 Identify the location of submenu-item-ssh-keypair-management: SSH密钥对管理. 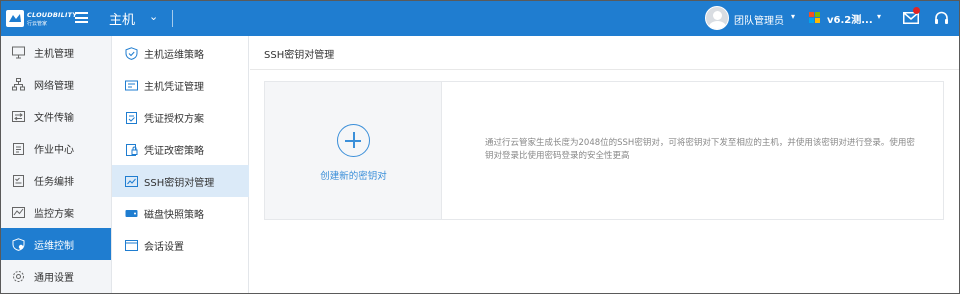
(180, 181).